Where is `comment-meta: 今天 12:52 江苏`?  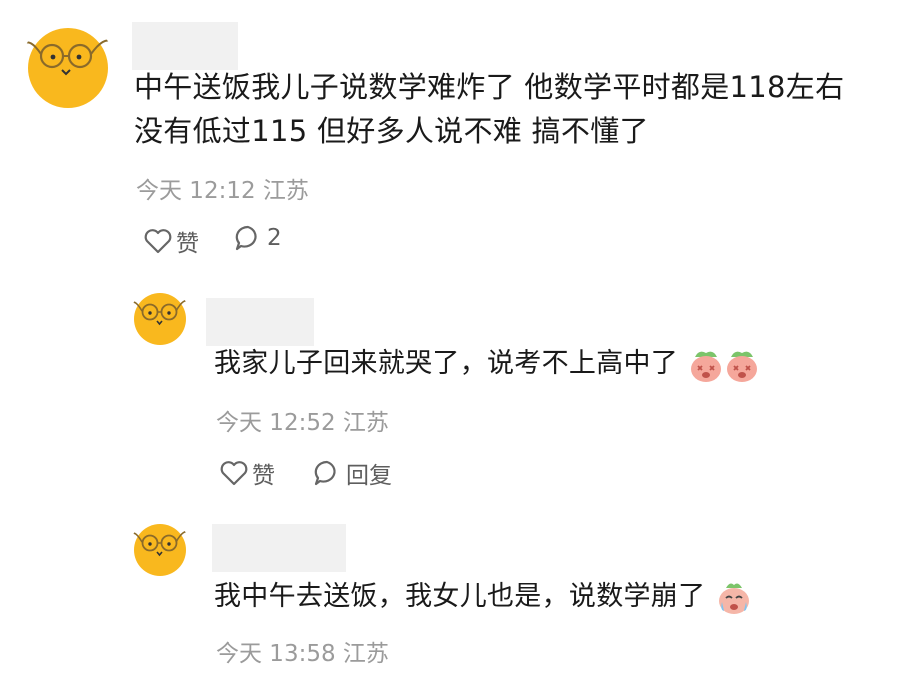 comment-meta: 今天 12:52 江苏 is located at coordinates (302, 420).